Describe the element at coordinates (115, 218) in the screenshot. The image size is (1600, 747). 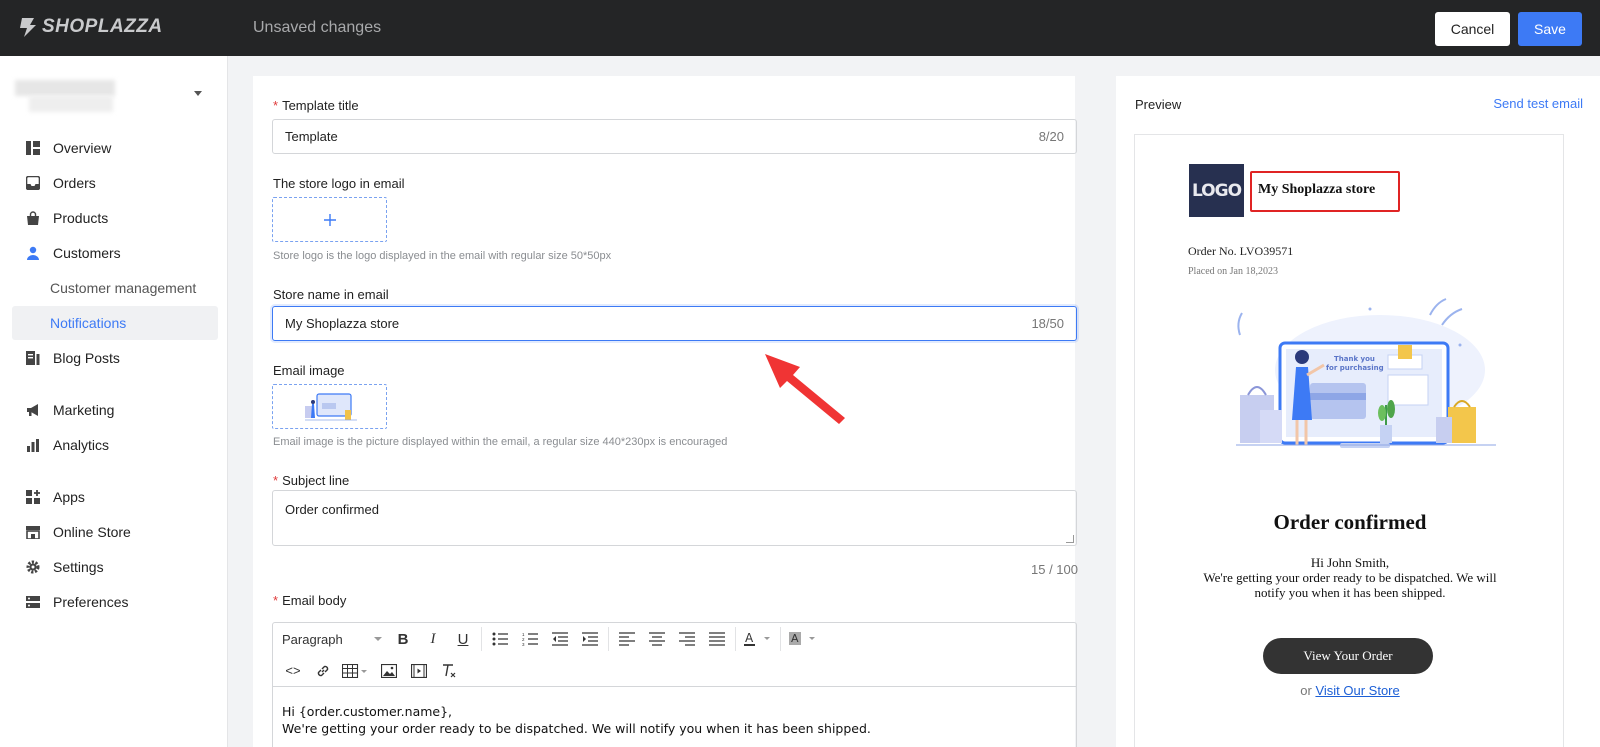
I see `sidebar-item-products: Products` at that location.